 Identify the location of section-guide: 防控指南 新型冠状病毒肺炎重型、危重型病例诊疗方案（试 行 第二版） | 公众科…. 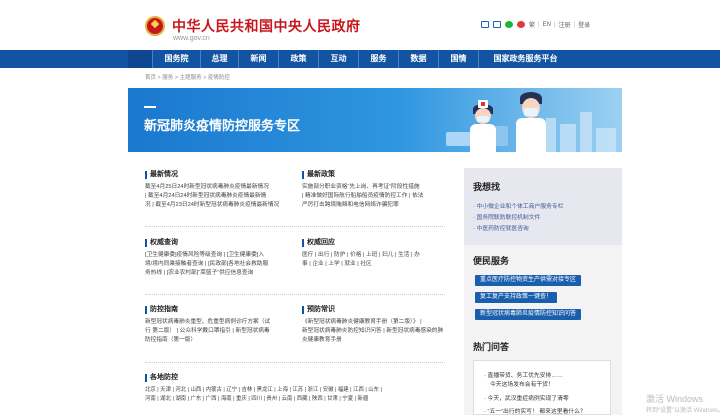
(220, 325).